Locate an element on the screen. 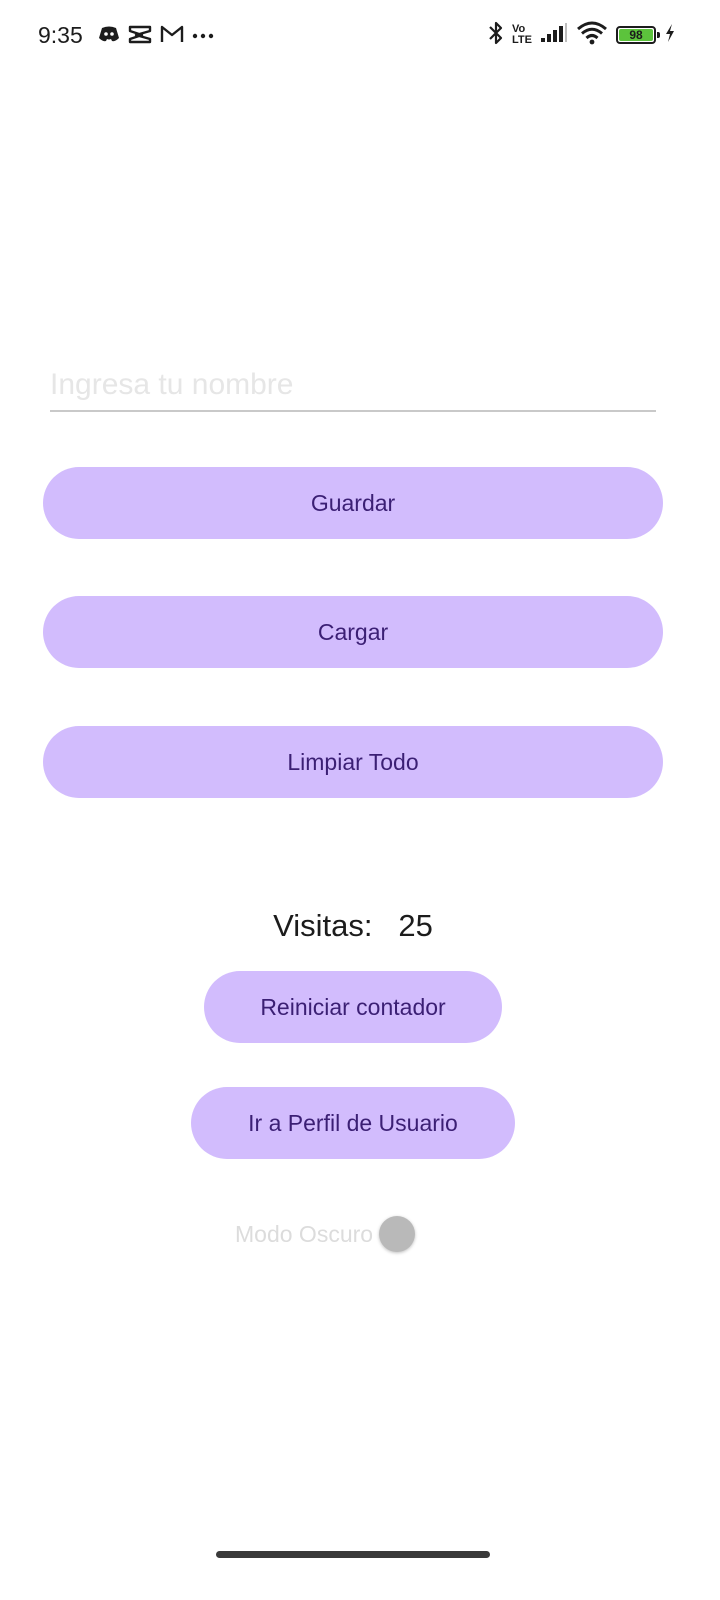 The width and height of the screenshot is (720, 1600). system-icons: Vo LTE 98 is located at coordinates (582, 35).